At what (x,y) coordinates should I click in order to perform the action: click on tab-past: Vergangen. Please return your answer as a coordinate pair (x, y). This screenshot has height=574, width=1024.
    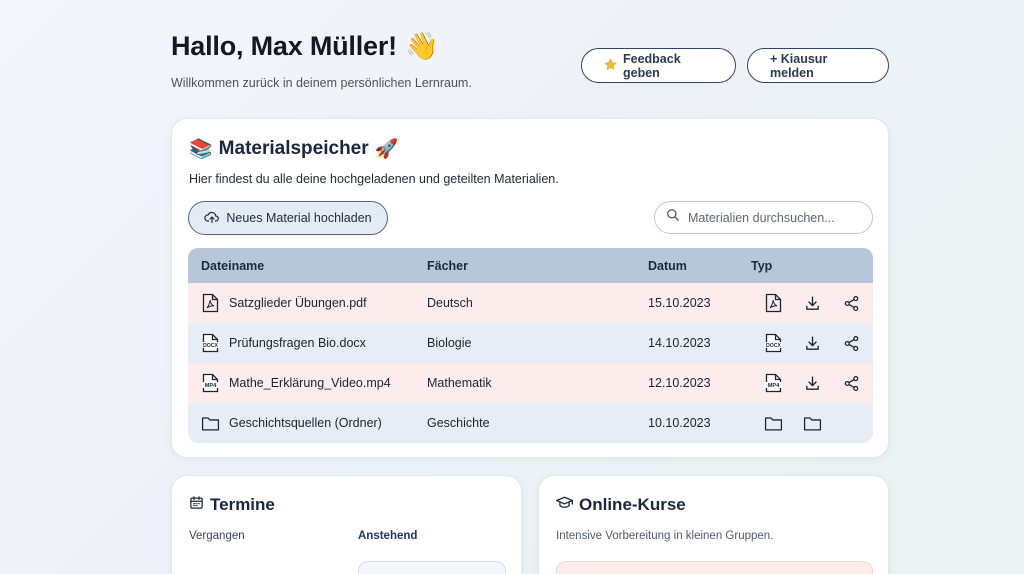
    Looking at the image, I should click on (217, 536).